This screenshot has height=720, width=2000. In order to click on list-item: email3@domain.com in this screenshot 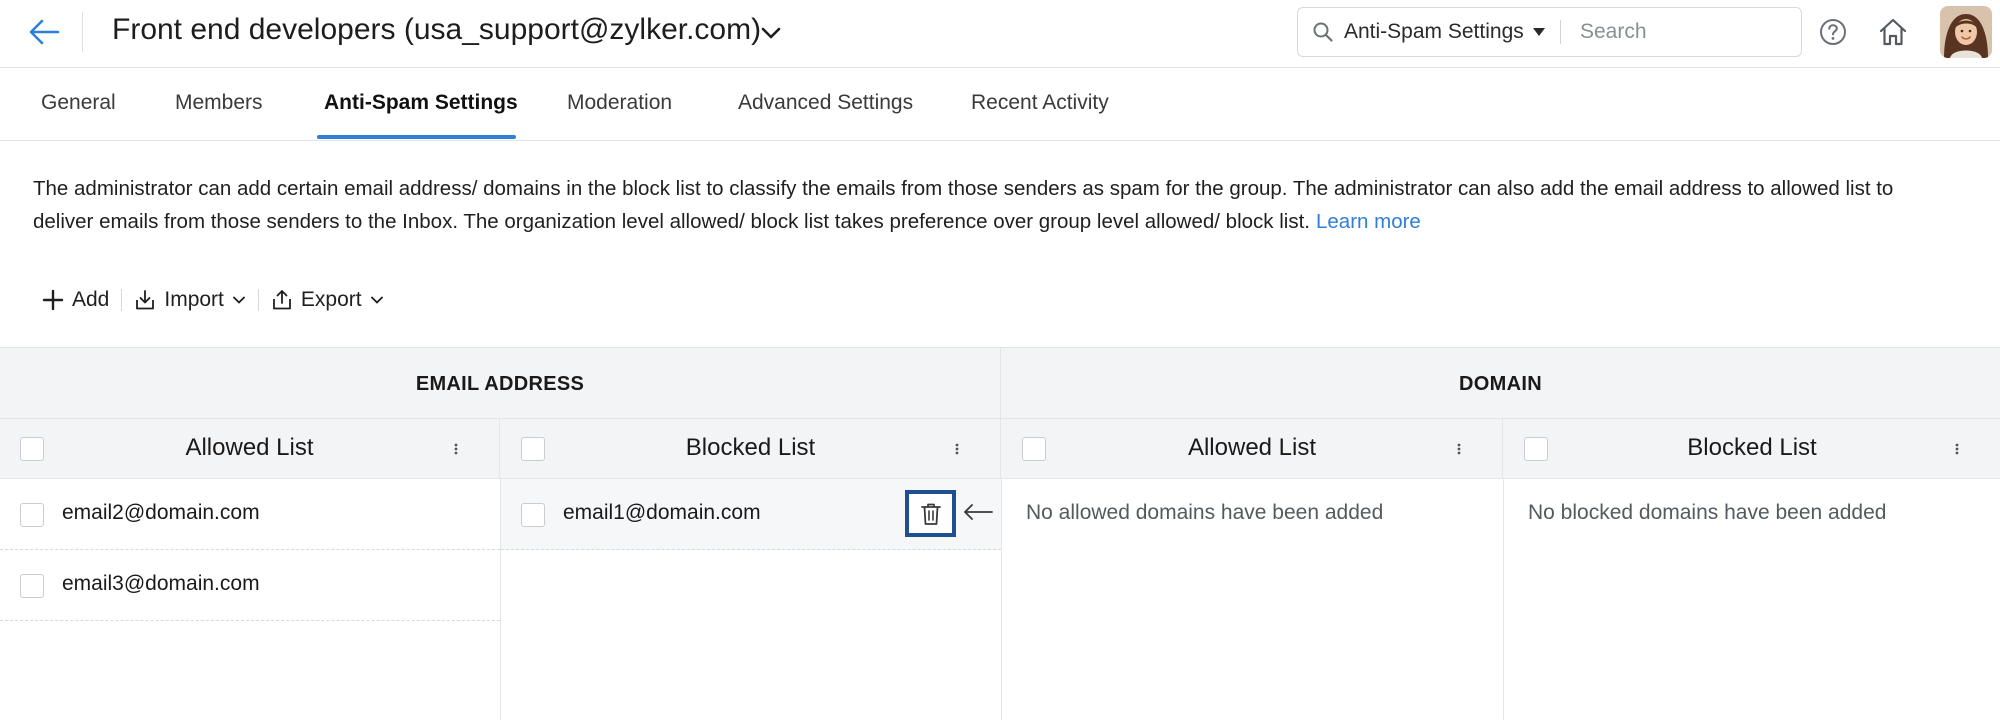, I will do `click(250, 585)`.